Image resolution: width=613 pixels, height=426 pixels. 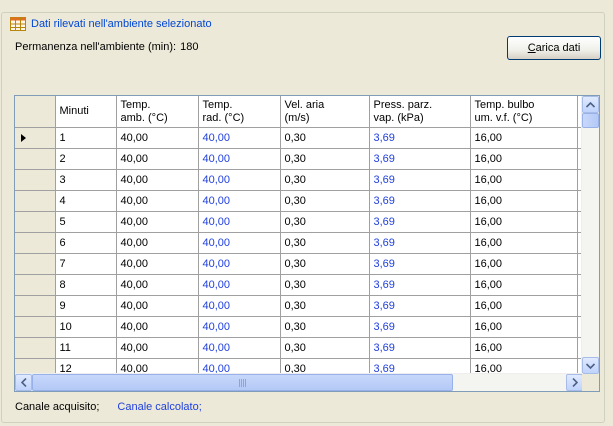 What do you see at coordinates (590, 365) in the screenshot?
I see `scroll-down-button` at bounding box center [590, 365].